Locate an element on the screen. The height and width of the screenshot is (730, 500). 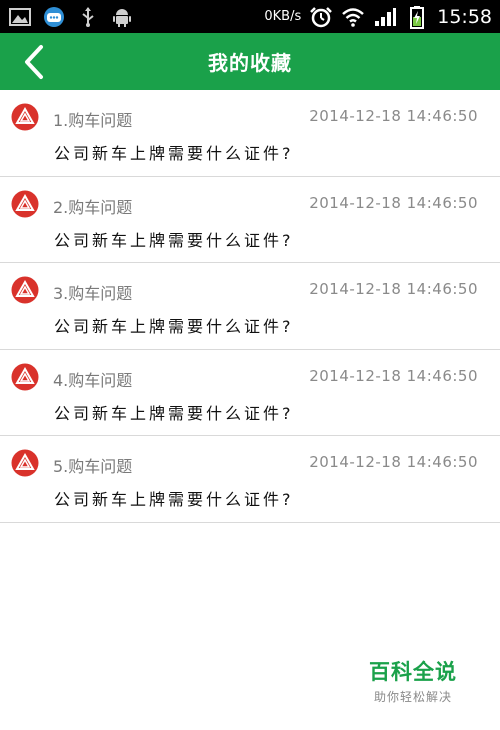
gallery-icon is located at coordinates (20, 17).